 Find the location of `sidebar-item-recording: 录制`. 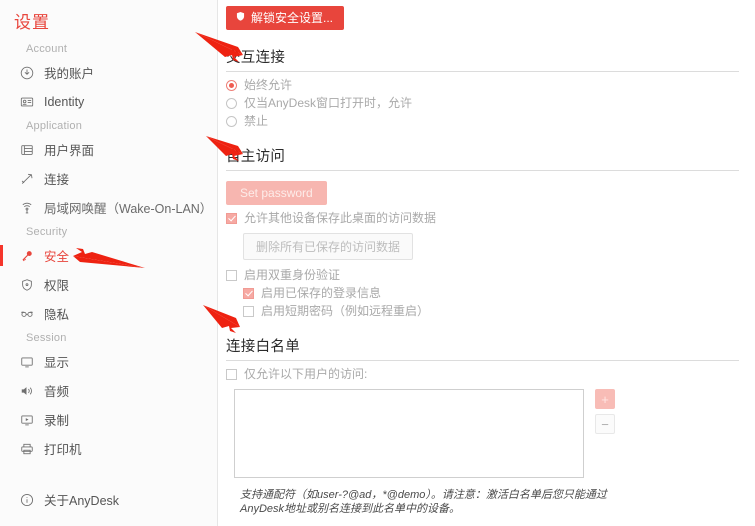

sidebar-item-recording: 录制 is located at coordinates (108, 419).